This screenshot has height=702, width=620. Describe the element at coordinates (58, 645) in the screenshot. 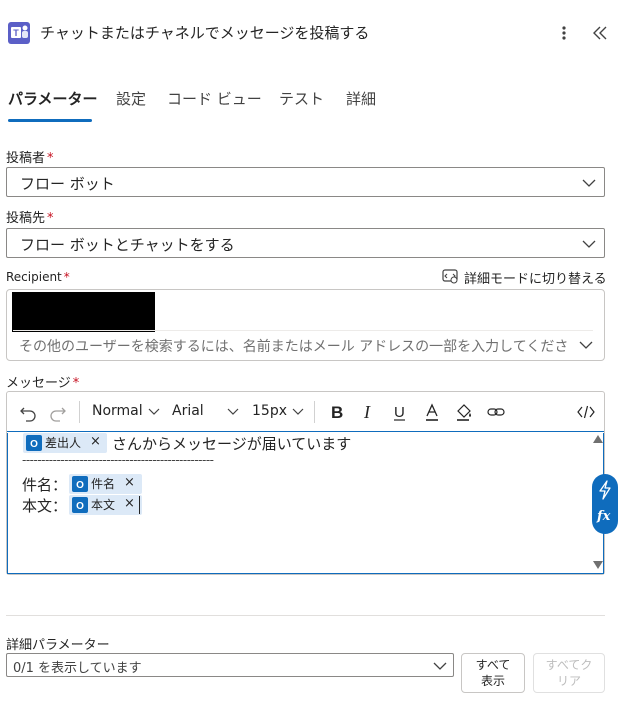

I see `advanced-params-label: 詳細パラメーター` at that location.